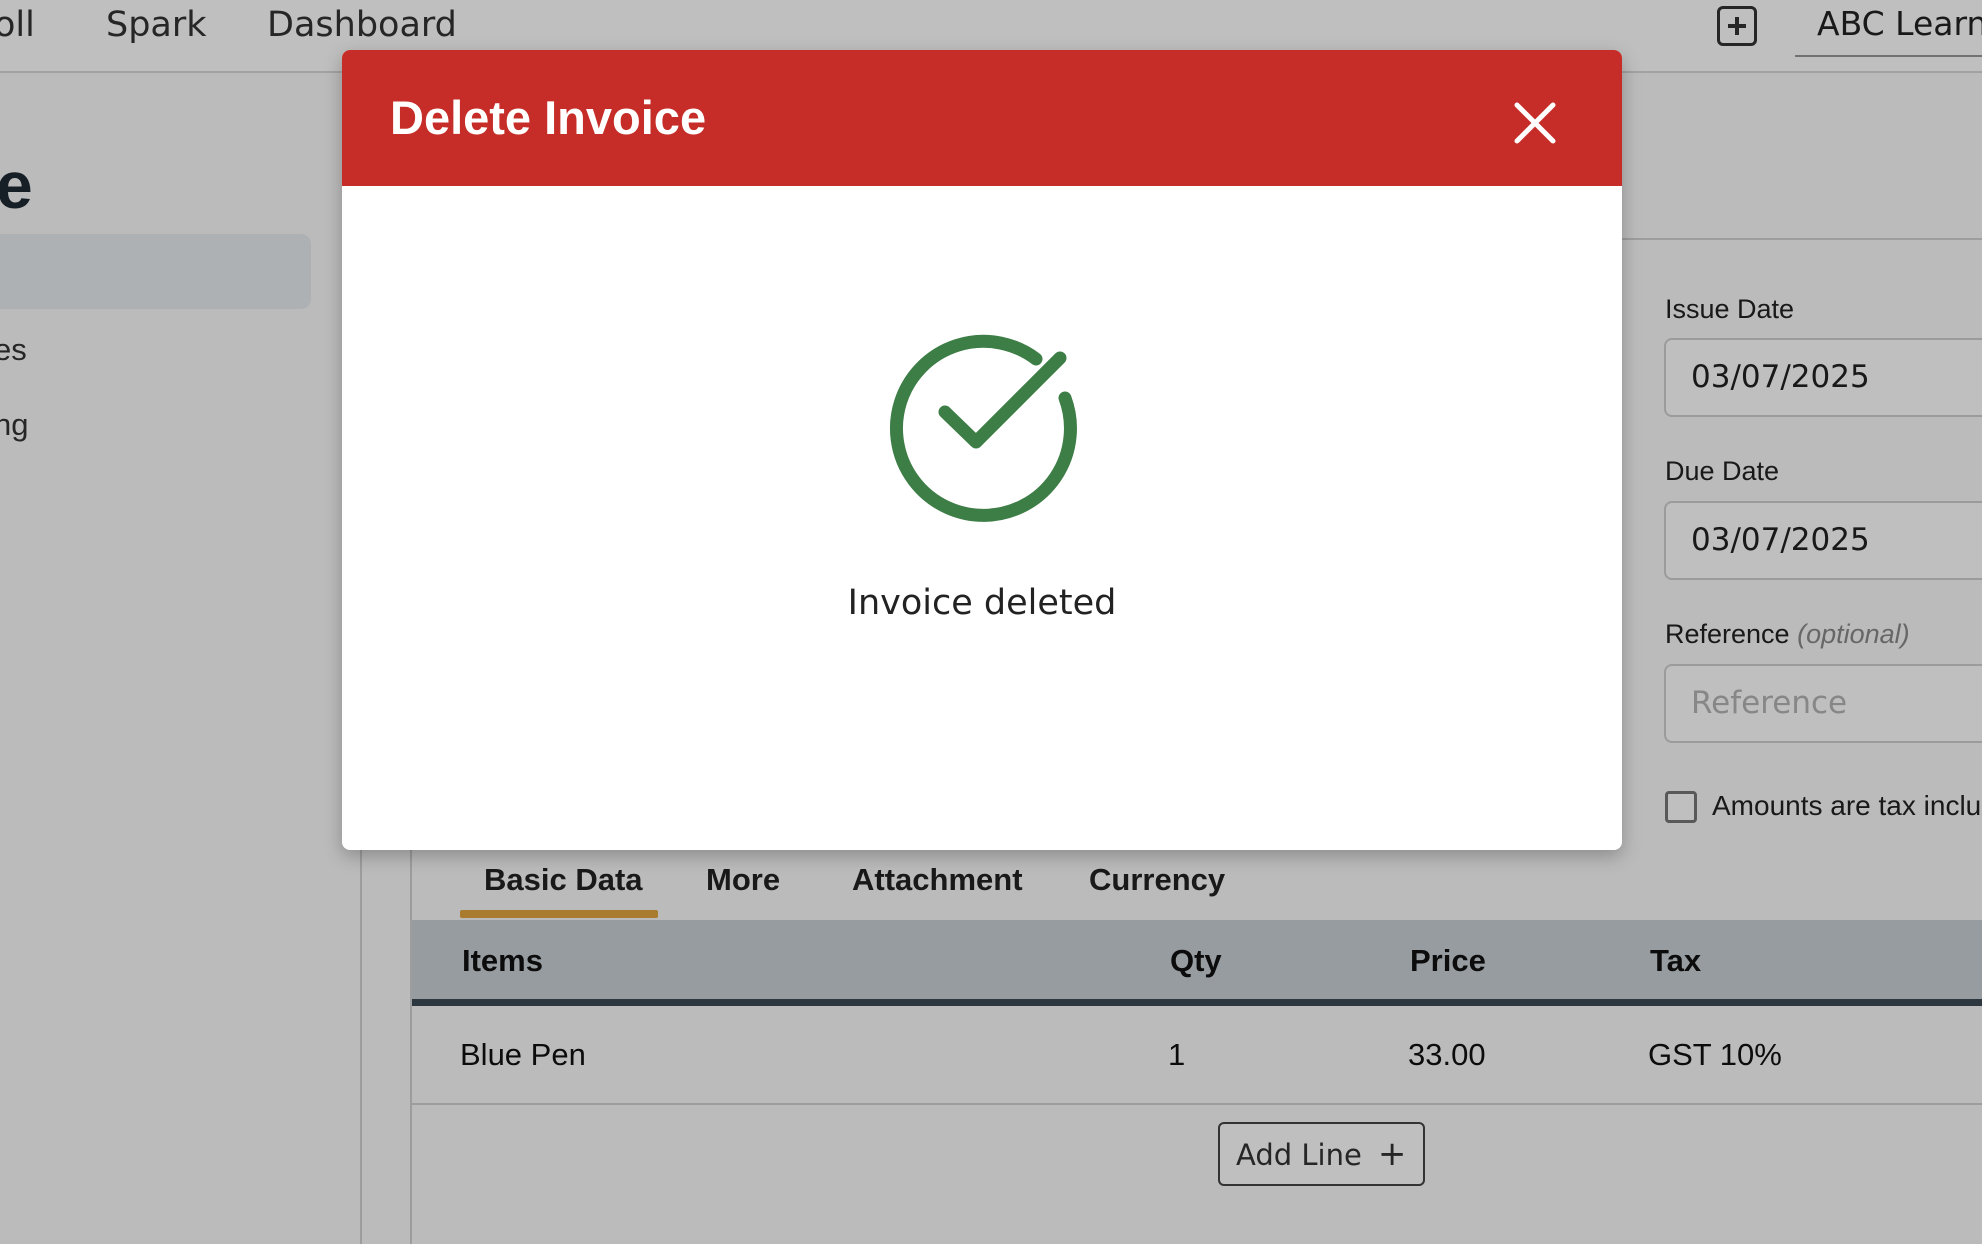 The height and width of the screenshot is (1244, 1982). I want to click on check-circle-icon, so click(983, 428).